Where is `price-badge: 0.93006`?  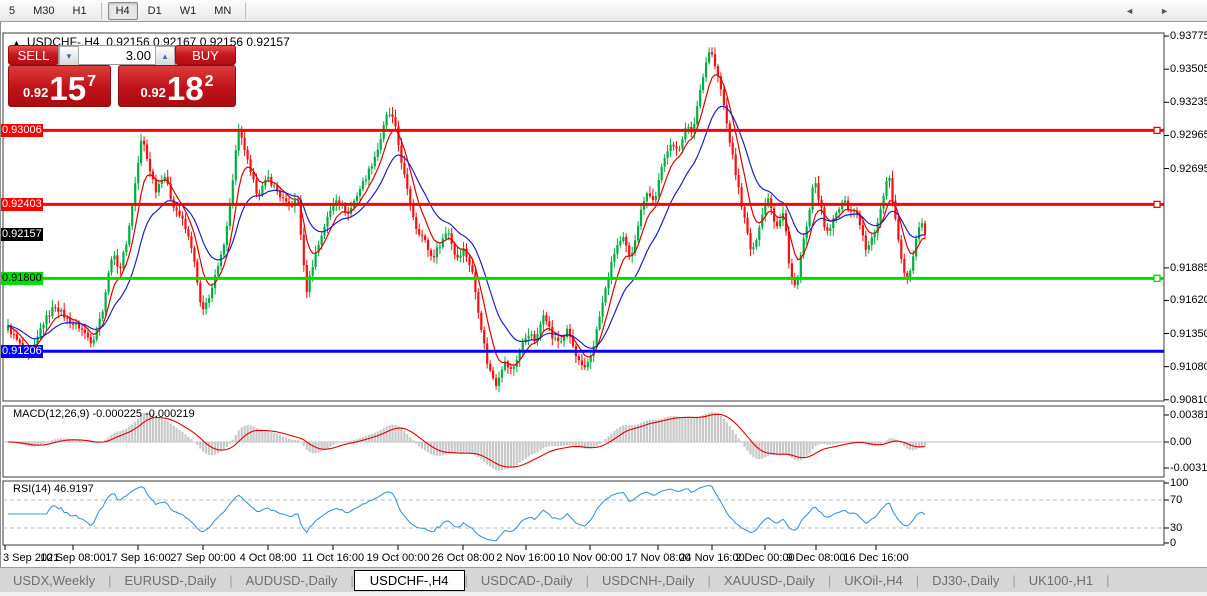 price-badge: 0.93006 is located at coordinates (21, 130).